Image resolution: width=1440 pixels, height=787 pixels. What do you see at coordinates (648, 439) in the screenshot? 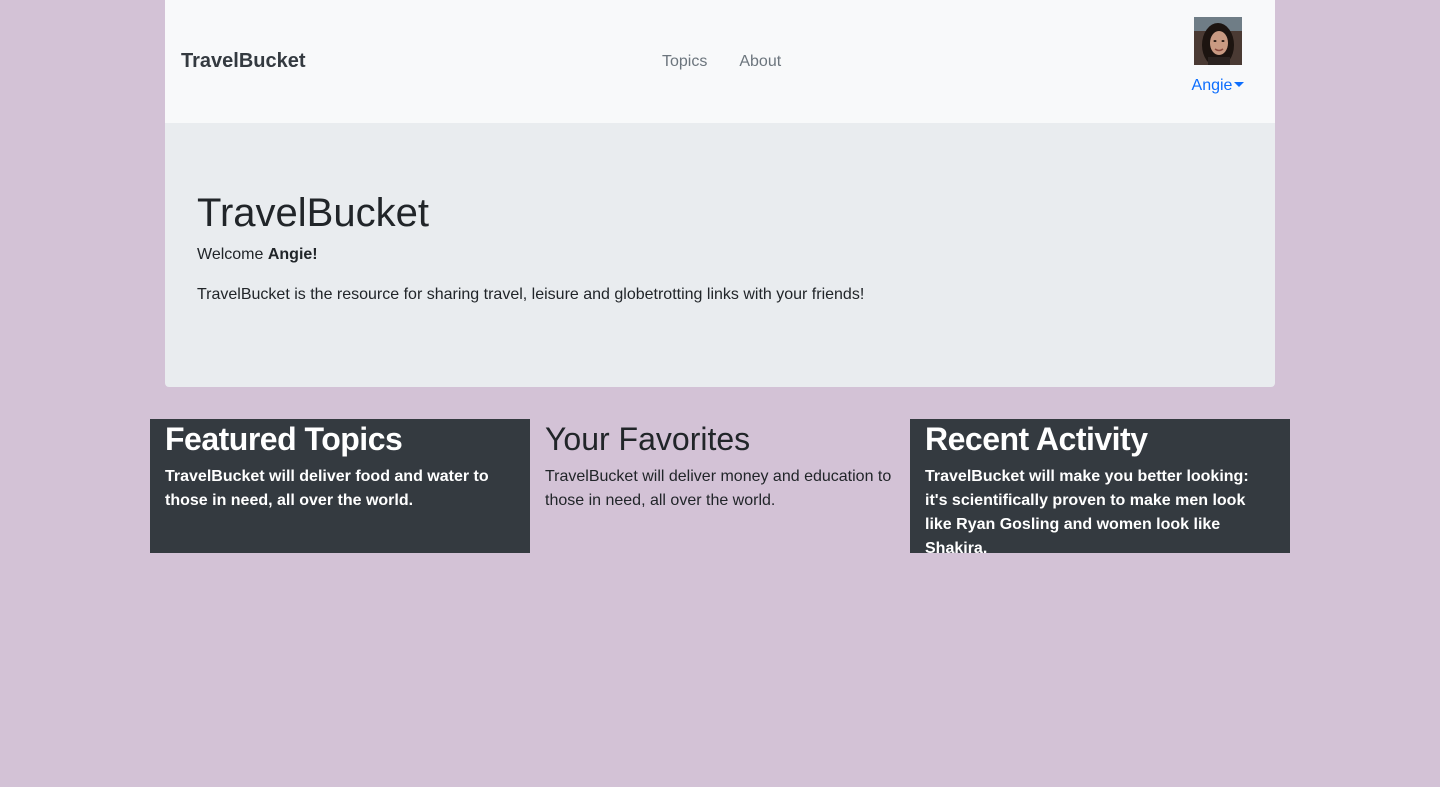
I see `your-favorites-title: Your Favorites` at bounding box center [648, 439].